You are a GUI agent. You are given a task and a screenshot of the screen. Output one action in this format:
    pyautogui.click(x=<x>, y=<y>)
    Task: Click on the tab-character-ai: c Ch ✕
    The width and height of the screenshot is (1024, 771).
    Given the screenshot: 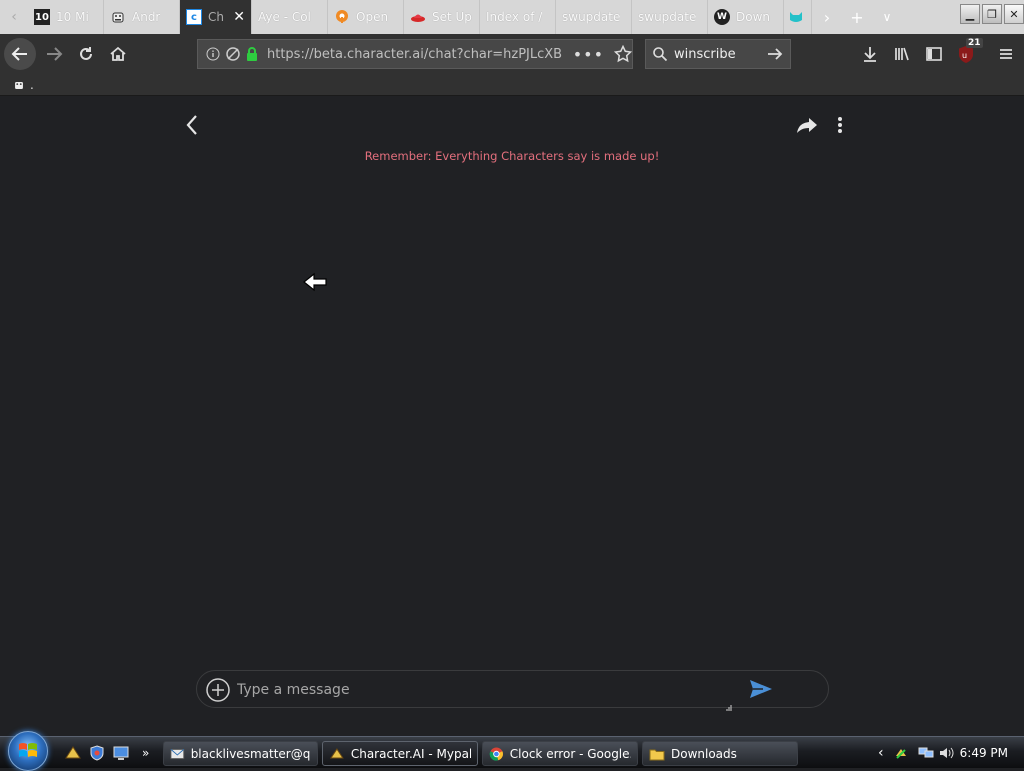 What is the action you would take?
    pyautogui.click(x=216, y=17)
    